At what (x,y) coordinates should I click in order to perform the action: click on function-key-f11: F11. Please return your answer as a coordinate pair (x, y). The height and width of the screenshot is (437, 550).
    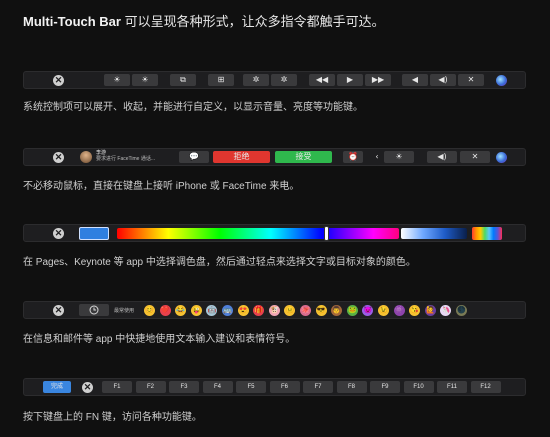
    Looking at the image, I should click on (452, 387).